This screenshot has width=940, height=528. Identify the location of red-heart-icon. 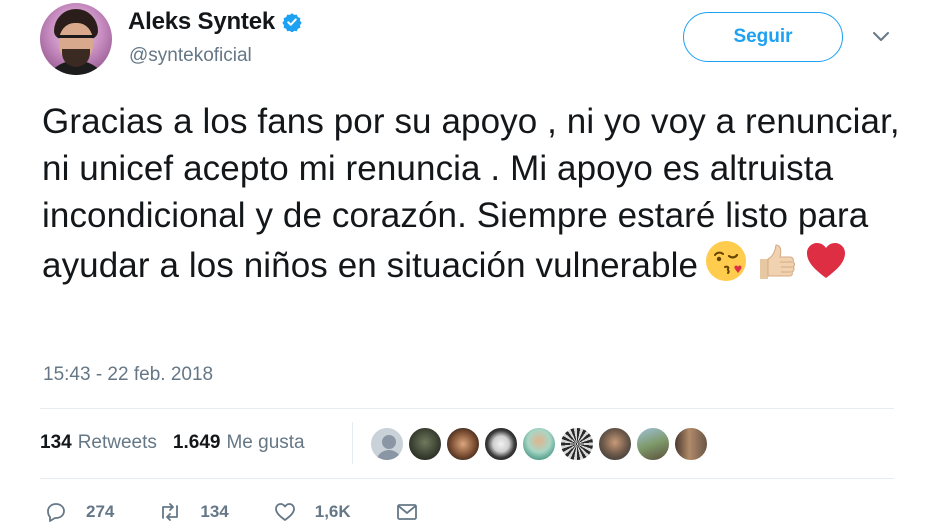
(826, 260).